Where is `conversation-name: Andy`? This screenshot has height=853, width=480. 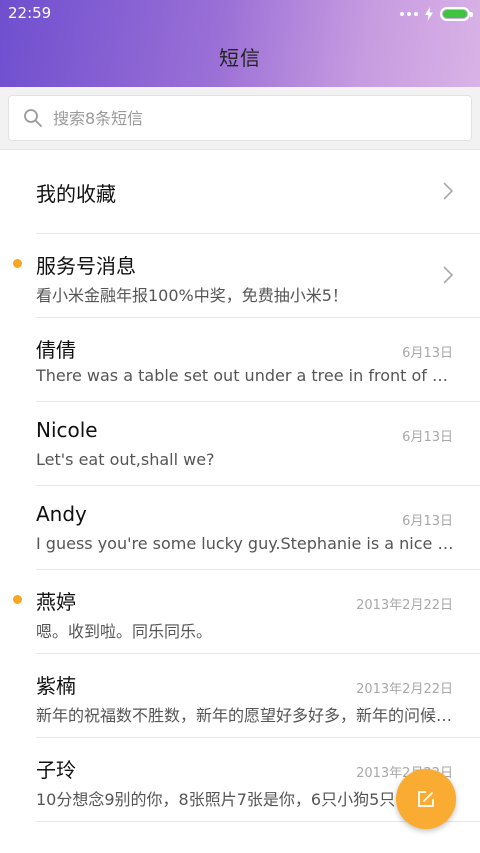
conversation-name: Andy is located at coordinates (61, 514).